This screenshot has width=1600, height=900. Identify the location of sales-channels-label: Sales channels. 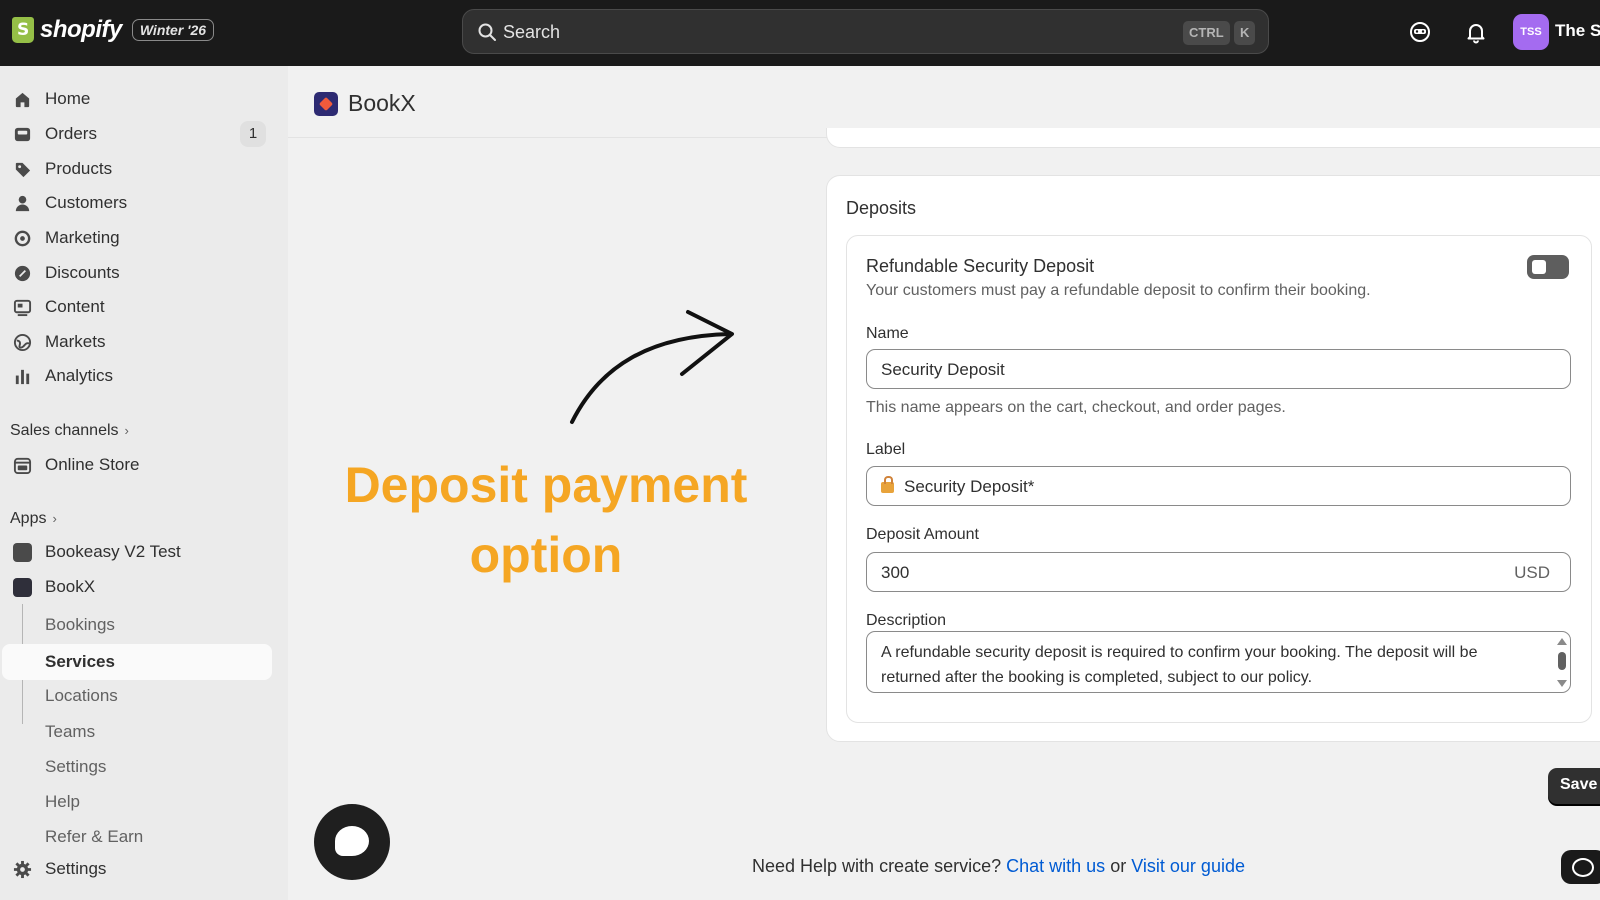
(64, 430).